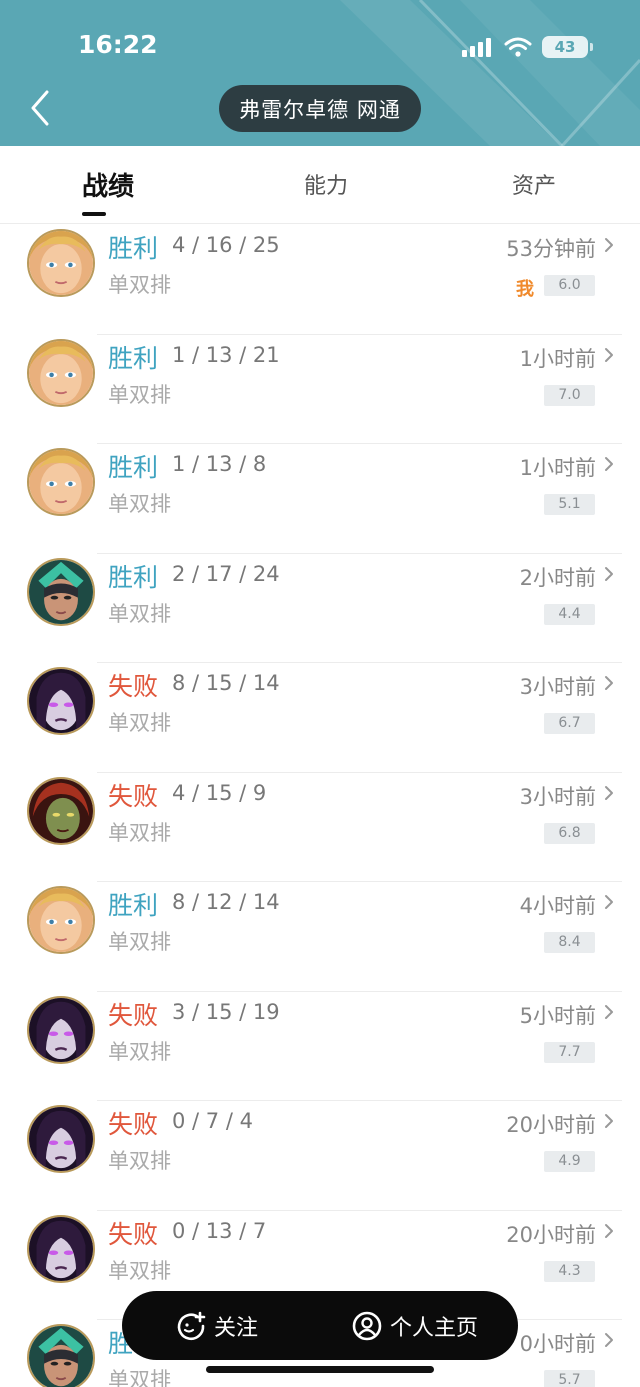 The width and height of the screenshot is (640, 1387). What do you see at coordinates (434, 1328) in the screenshot?
I see `profile-label: 个人主页` at bounding box center [434, 1328].